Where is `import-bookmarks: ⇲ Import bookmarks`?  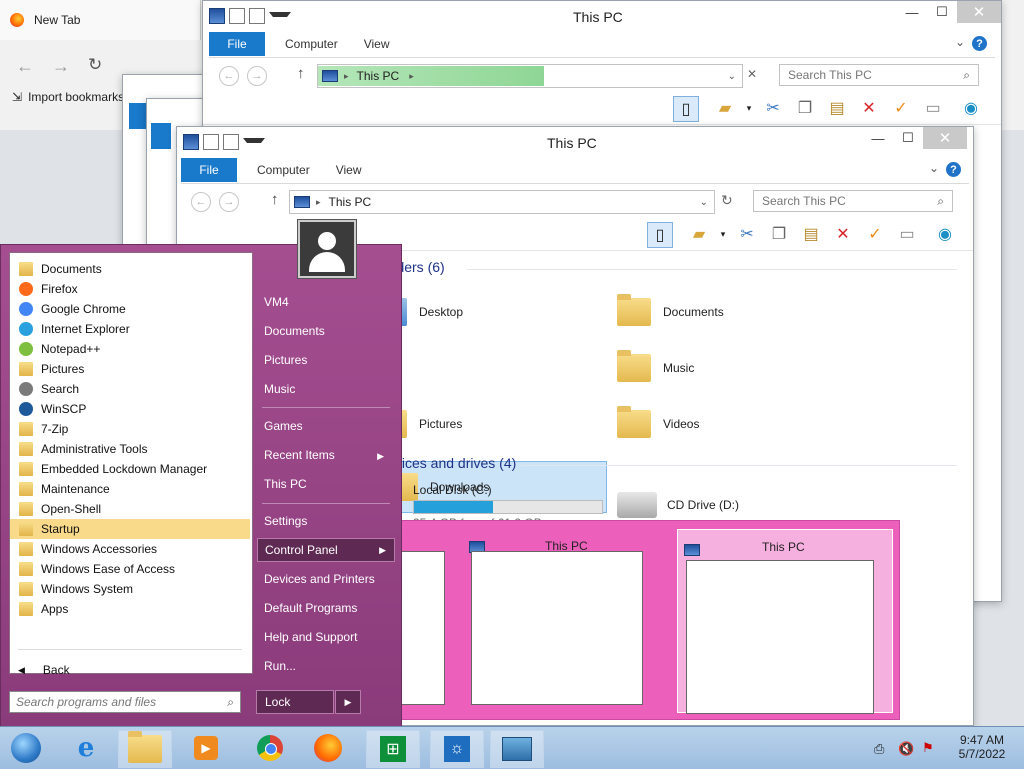 import-bookmarks: ⇲ Import bookmarks is located at coordinates (68, 97).